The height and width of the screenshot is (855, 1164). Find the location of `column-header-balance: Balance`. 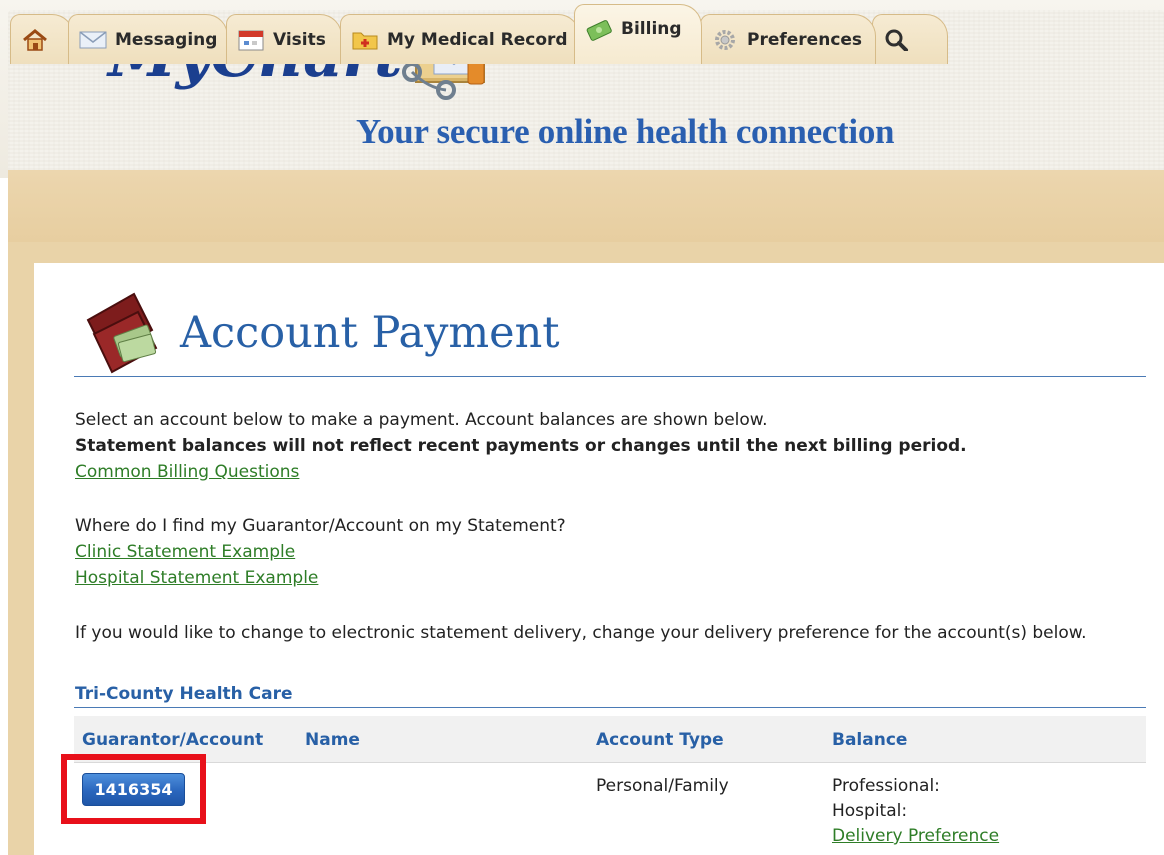

column-header-balance: Balance is located at coordinates (870, 740).